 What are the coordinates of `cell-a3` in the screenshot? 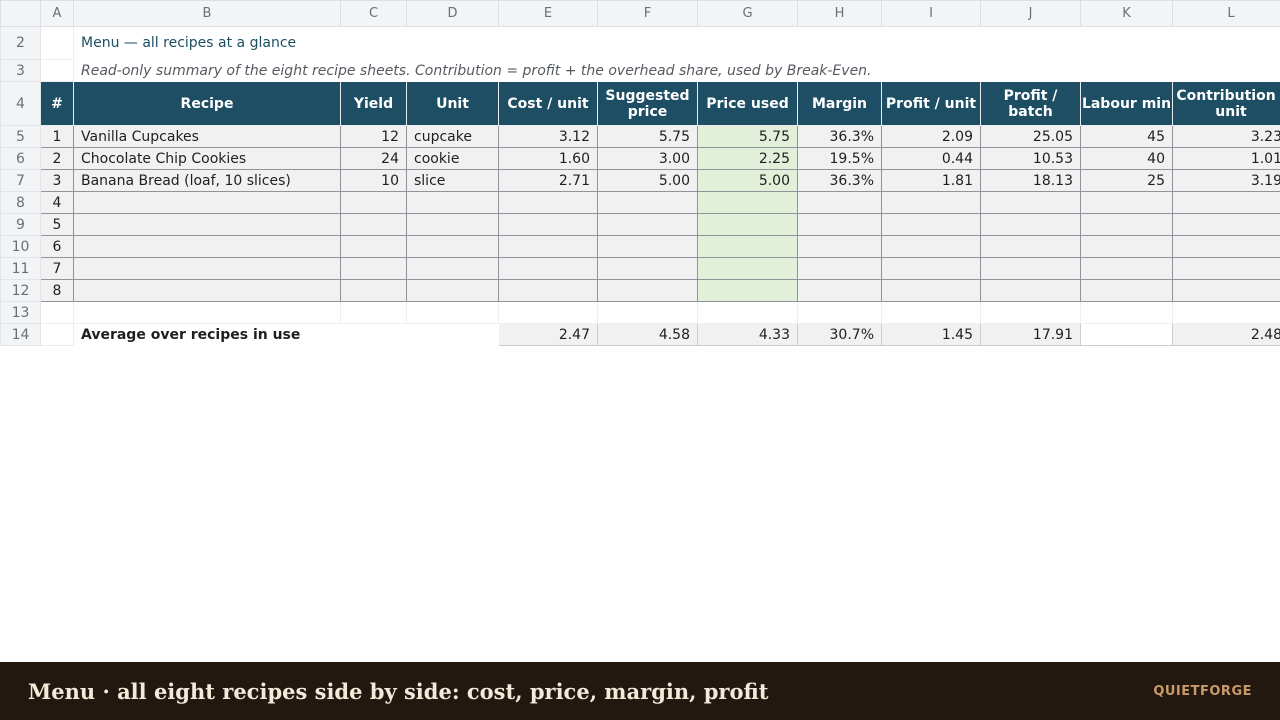 It's located at (57, 70).